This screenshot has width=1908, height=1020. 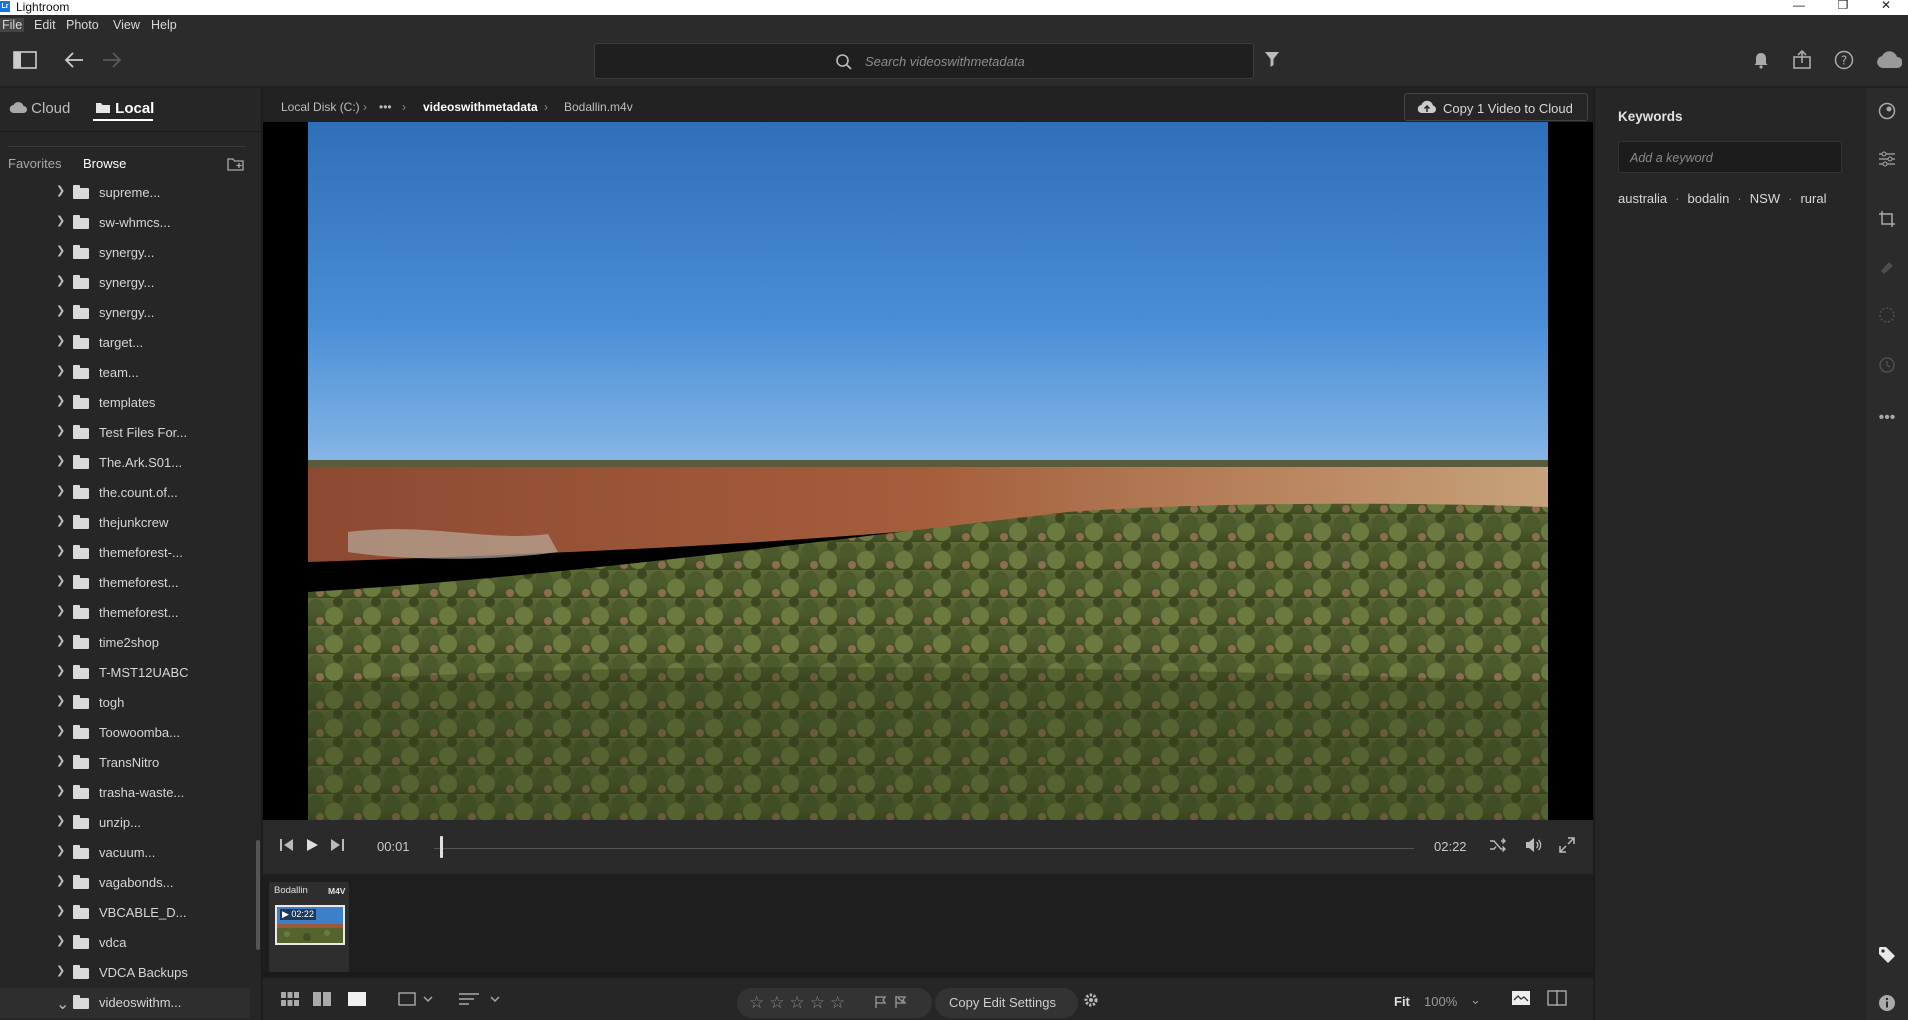 I want to click on fullscreen-icon, so click(x=1567, y=846).